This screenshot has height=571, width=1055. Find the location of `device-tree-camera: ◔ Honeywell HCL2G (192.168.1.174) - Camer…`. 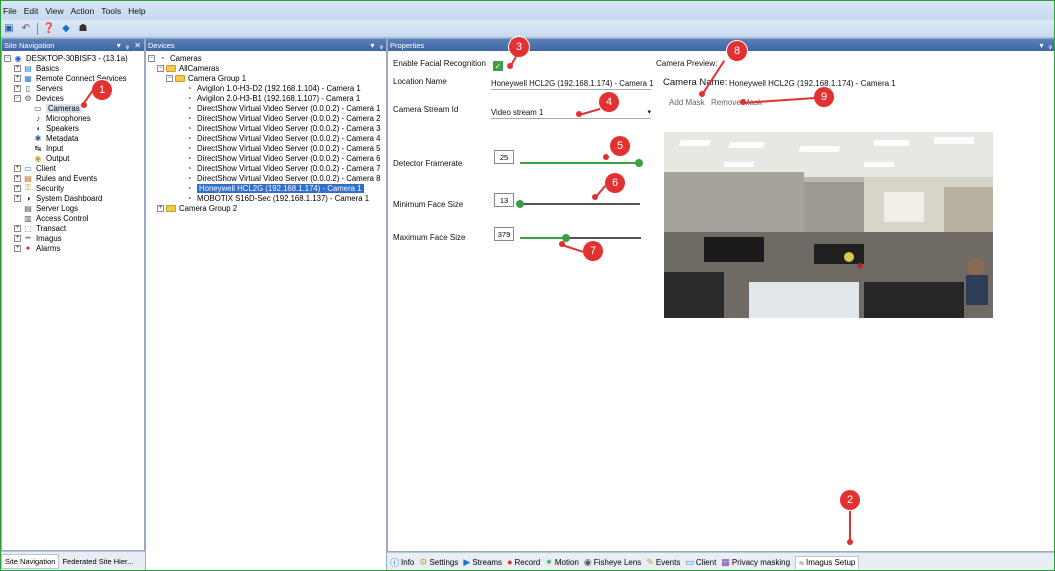

device-tree-camera: ◔ Honeywell HCL2G (192.168.1.174) - Camer… is located at coordinates (267, 188).